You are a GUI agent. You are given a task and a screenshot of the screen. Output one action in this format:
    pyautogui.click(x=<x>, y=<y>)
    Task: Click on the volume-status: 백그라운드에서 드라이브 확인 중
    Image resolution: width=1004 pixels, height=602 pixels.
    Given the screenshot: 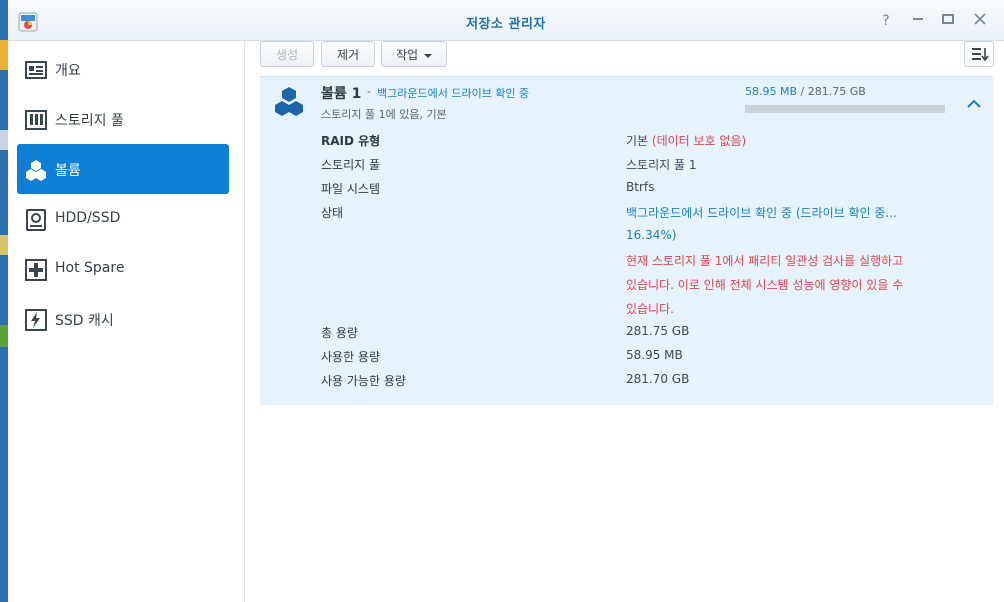 What is the action you would take?
    pyautogui.click(x=453, y=93)
    